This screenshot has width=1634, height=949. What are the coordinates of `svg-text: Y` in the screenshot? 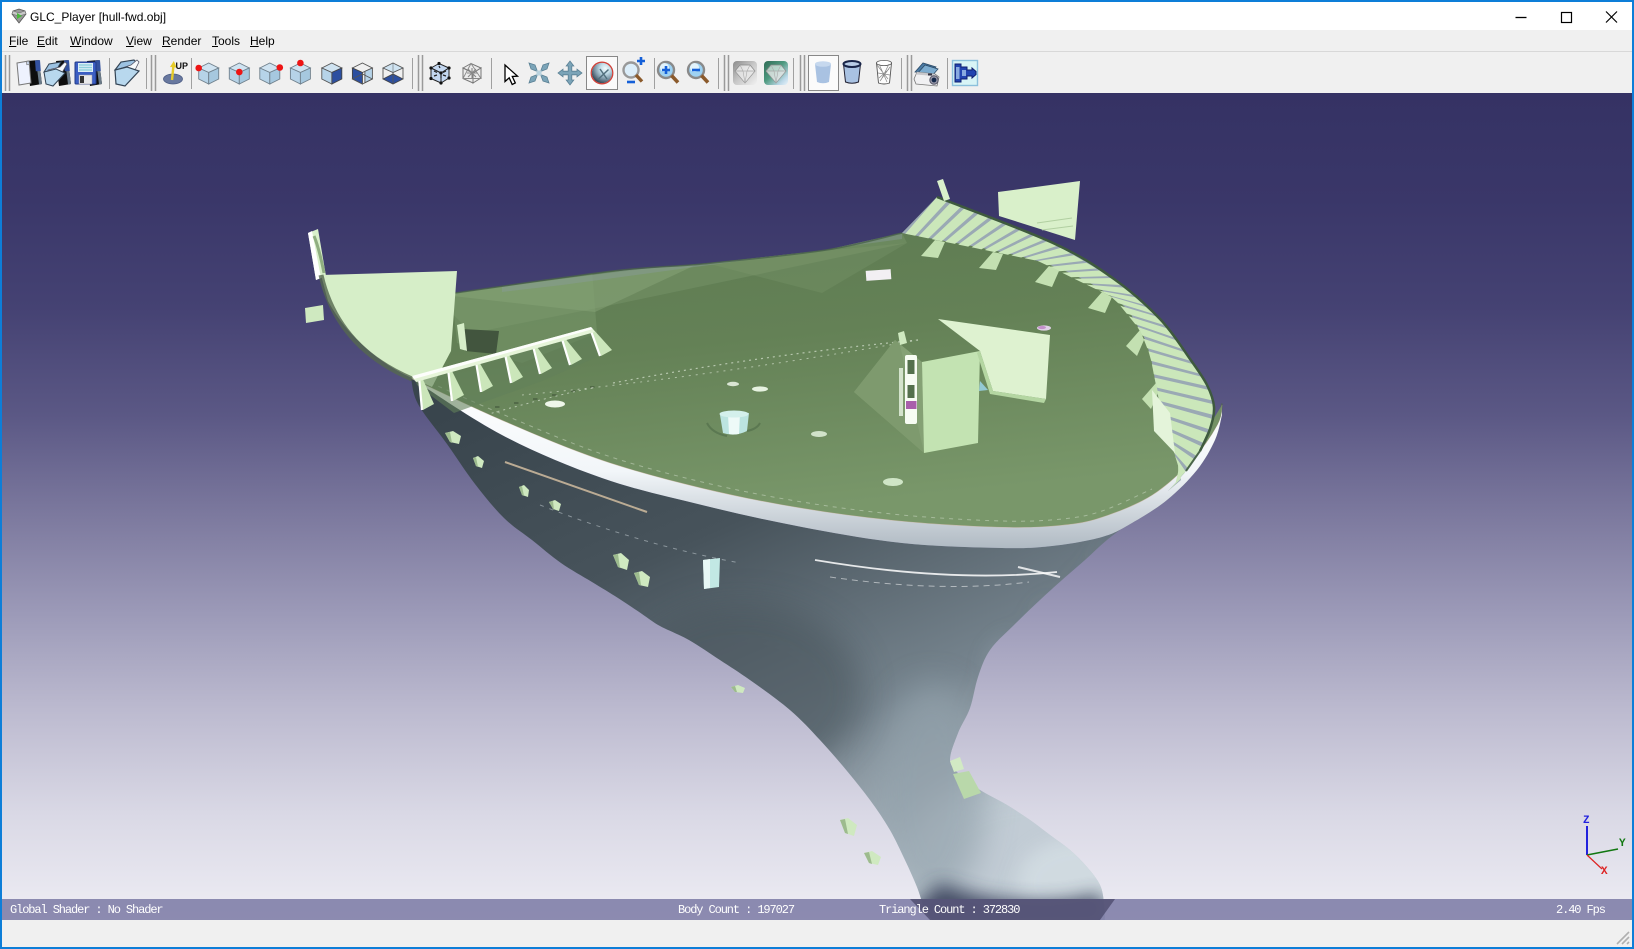 It's located at (1622, 844).